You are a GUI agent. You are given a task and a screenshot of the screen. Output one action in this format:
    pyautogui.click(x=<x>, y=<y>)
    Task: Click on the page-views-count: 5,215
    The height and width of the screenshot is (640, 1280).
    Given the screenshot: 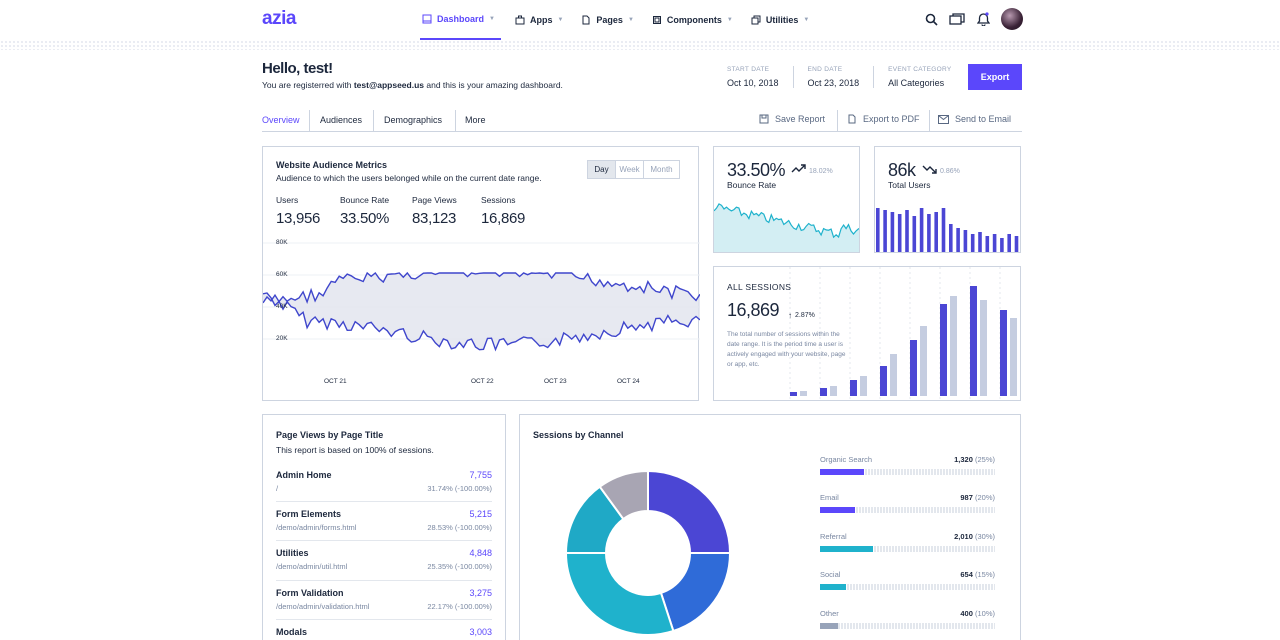 What is the action you would take?
    pyautogui.click(x=480, y=514)
    